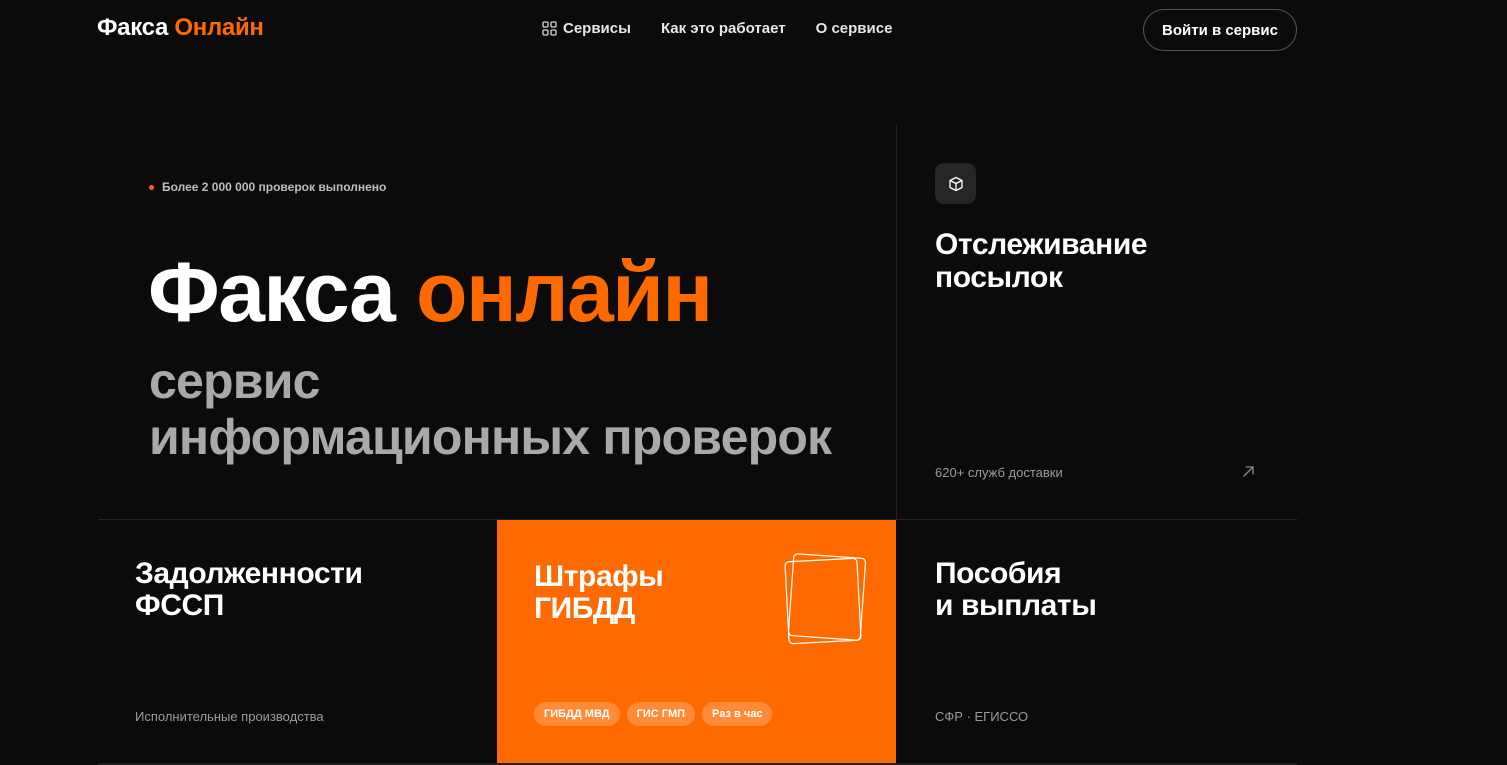 The image size is (1507, 765). Describe the element at coordinates (234, 381) in the screenshot. I see `hero-subtitle-line1: сервис` at that location.